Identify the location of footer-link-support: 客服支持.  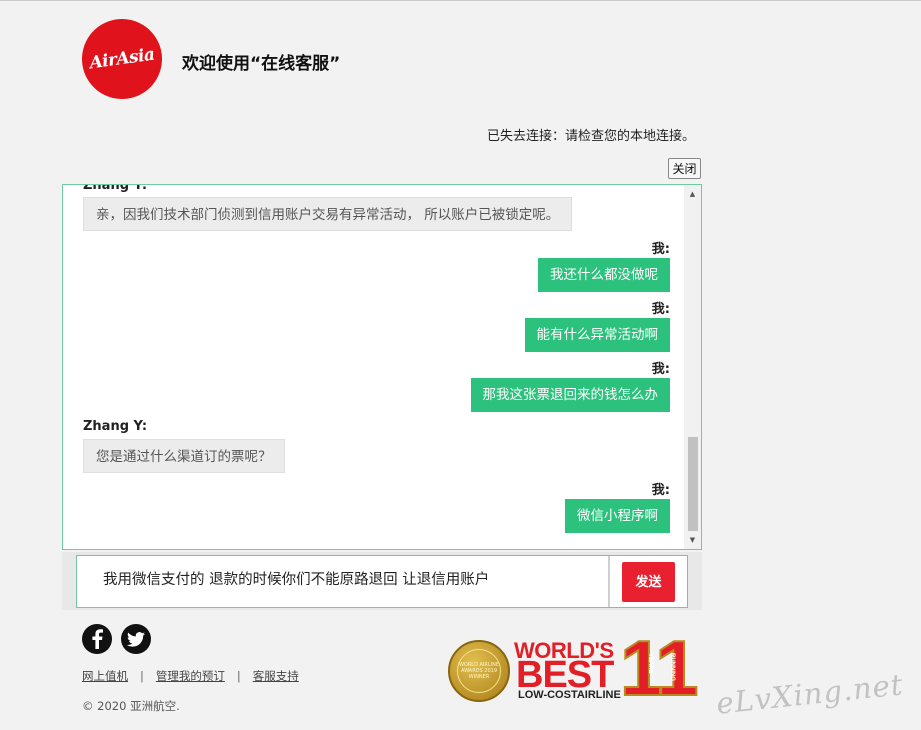
(276, 676).